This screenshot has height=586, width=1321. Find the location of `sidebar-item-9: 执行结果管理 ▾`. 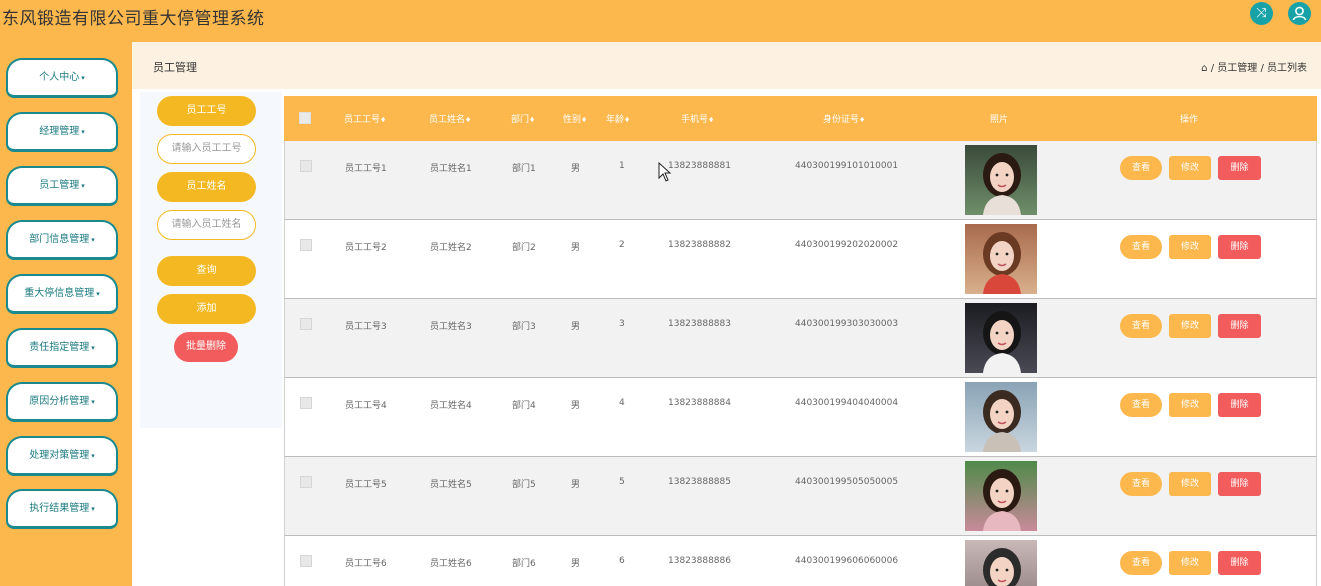

sidebar-item-9: 执行结果管理 ▾ is located at coordinates (62, 509).